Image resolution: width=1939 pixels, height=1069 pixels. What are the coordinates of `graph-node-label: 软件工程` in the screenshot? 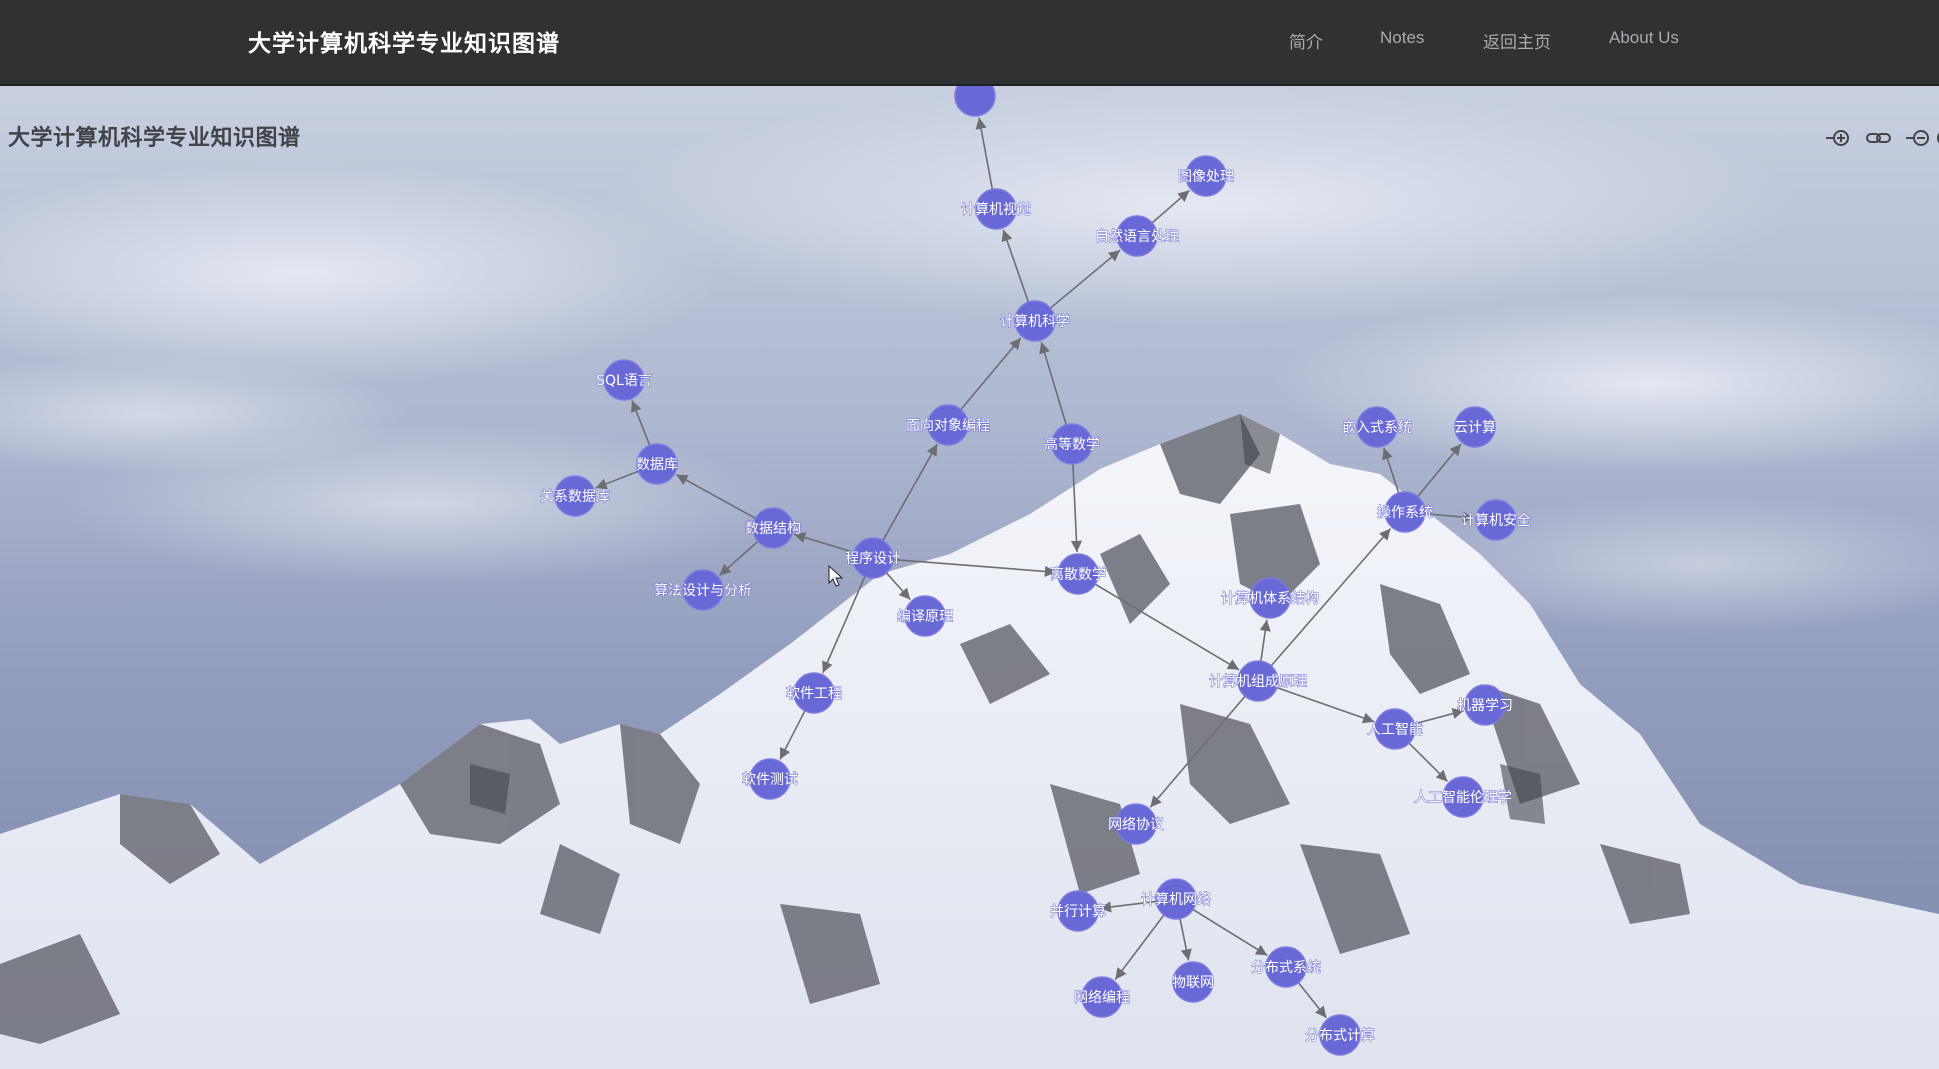 It's located at (814, 694).